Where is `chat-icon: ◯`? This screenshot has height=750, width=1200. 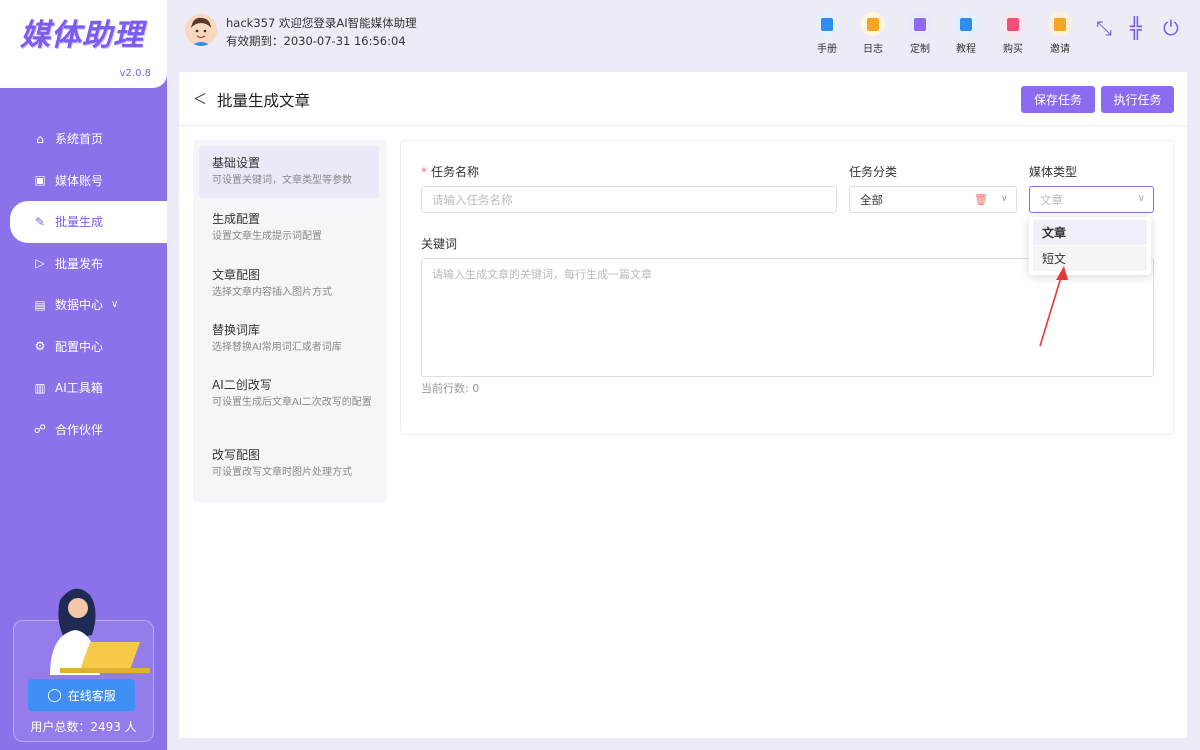
chat-icon: ◯ is located at coordinates (54, 695).